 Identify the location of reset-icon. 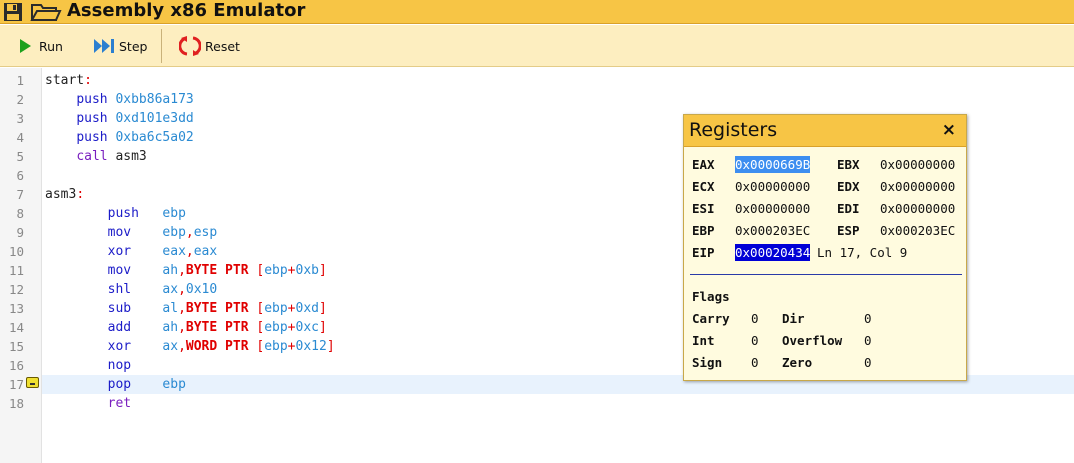
(190, 46).